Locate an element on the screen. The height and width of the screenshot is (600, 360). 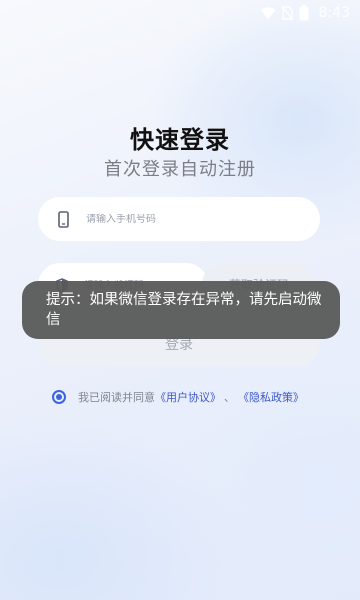
phone-icon is located at coordinates (63, 219).